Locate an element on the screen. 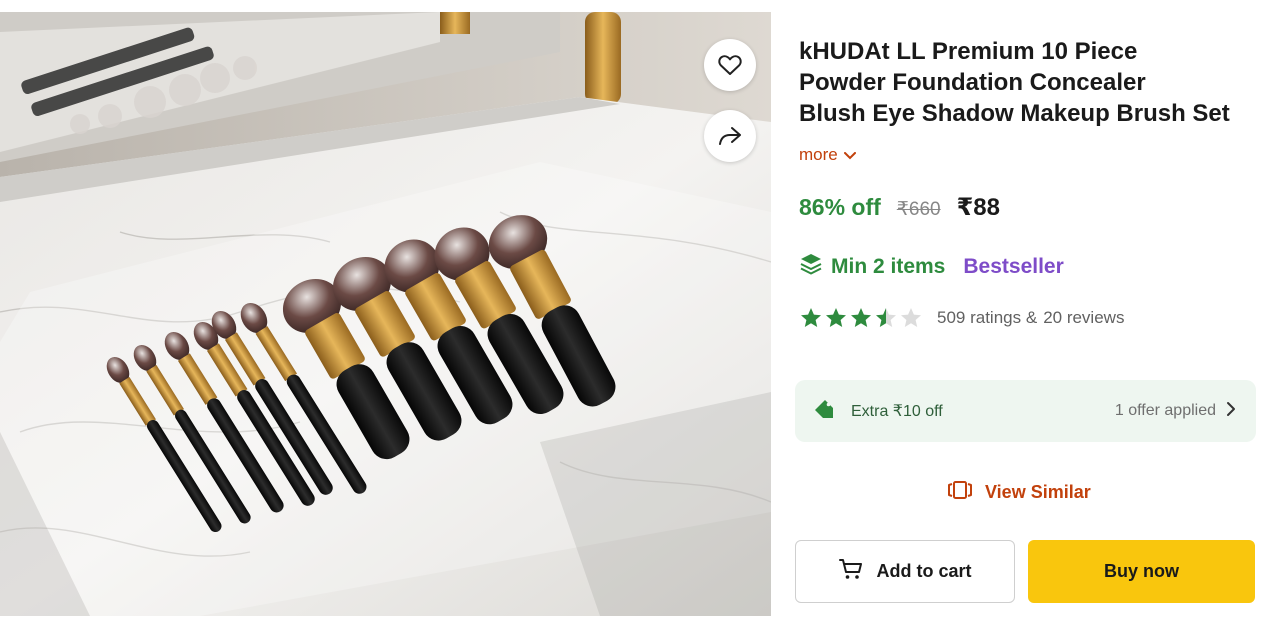  original-price: ₹660 is located at coordinates (918, 209).